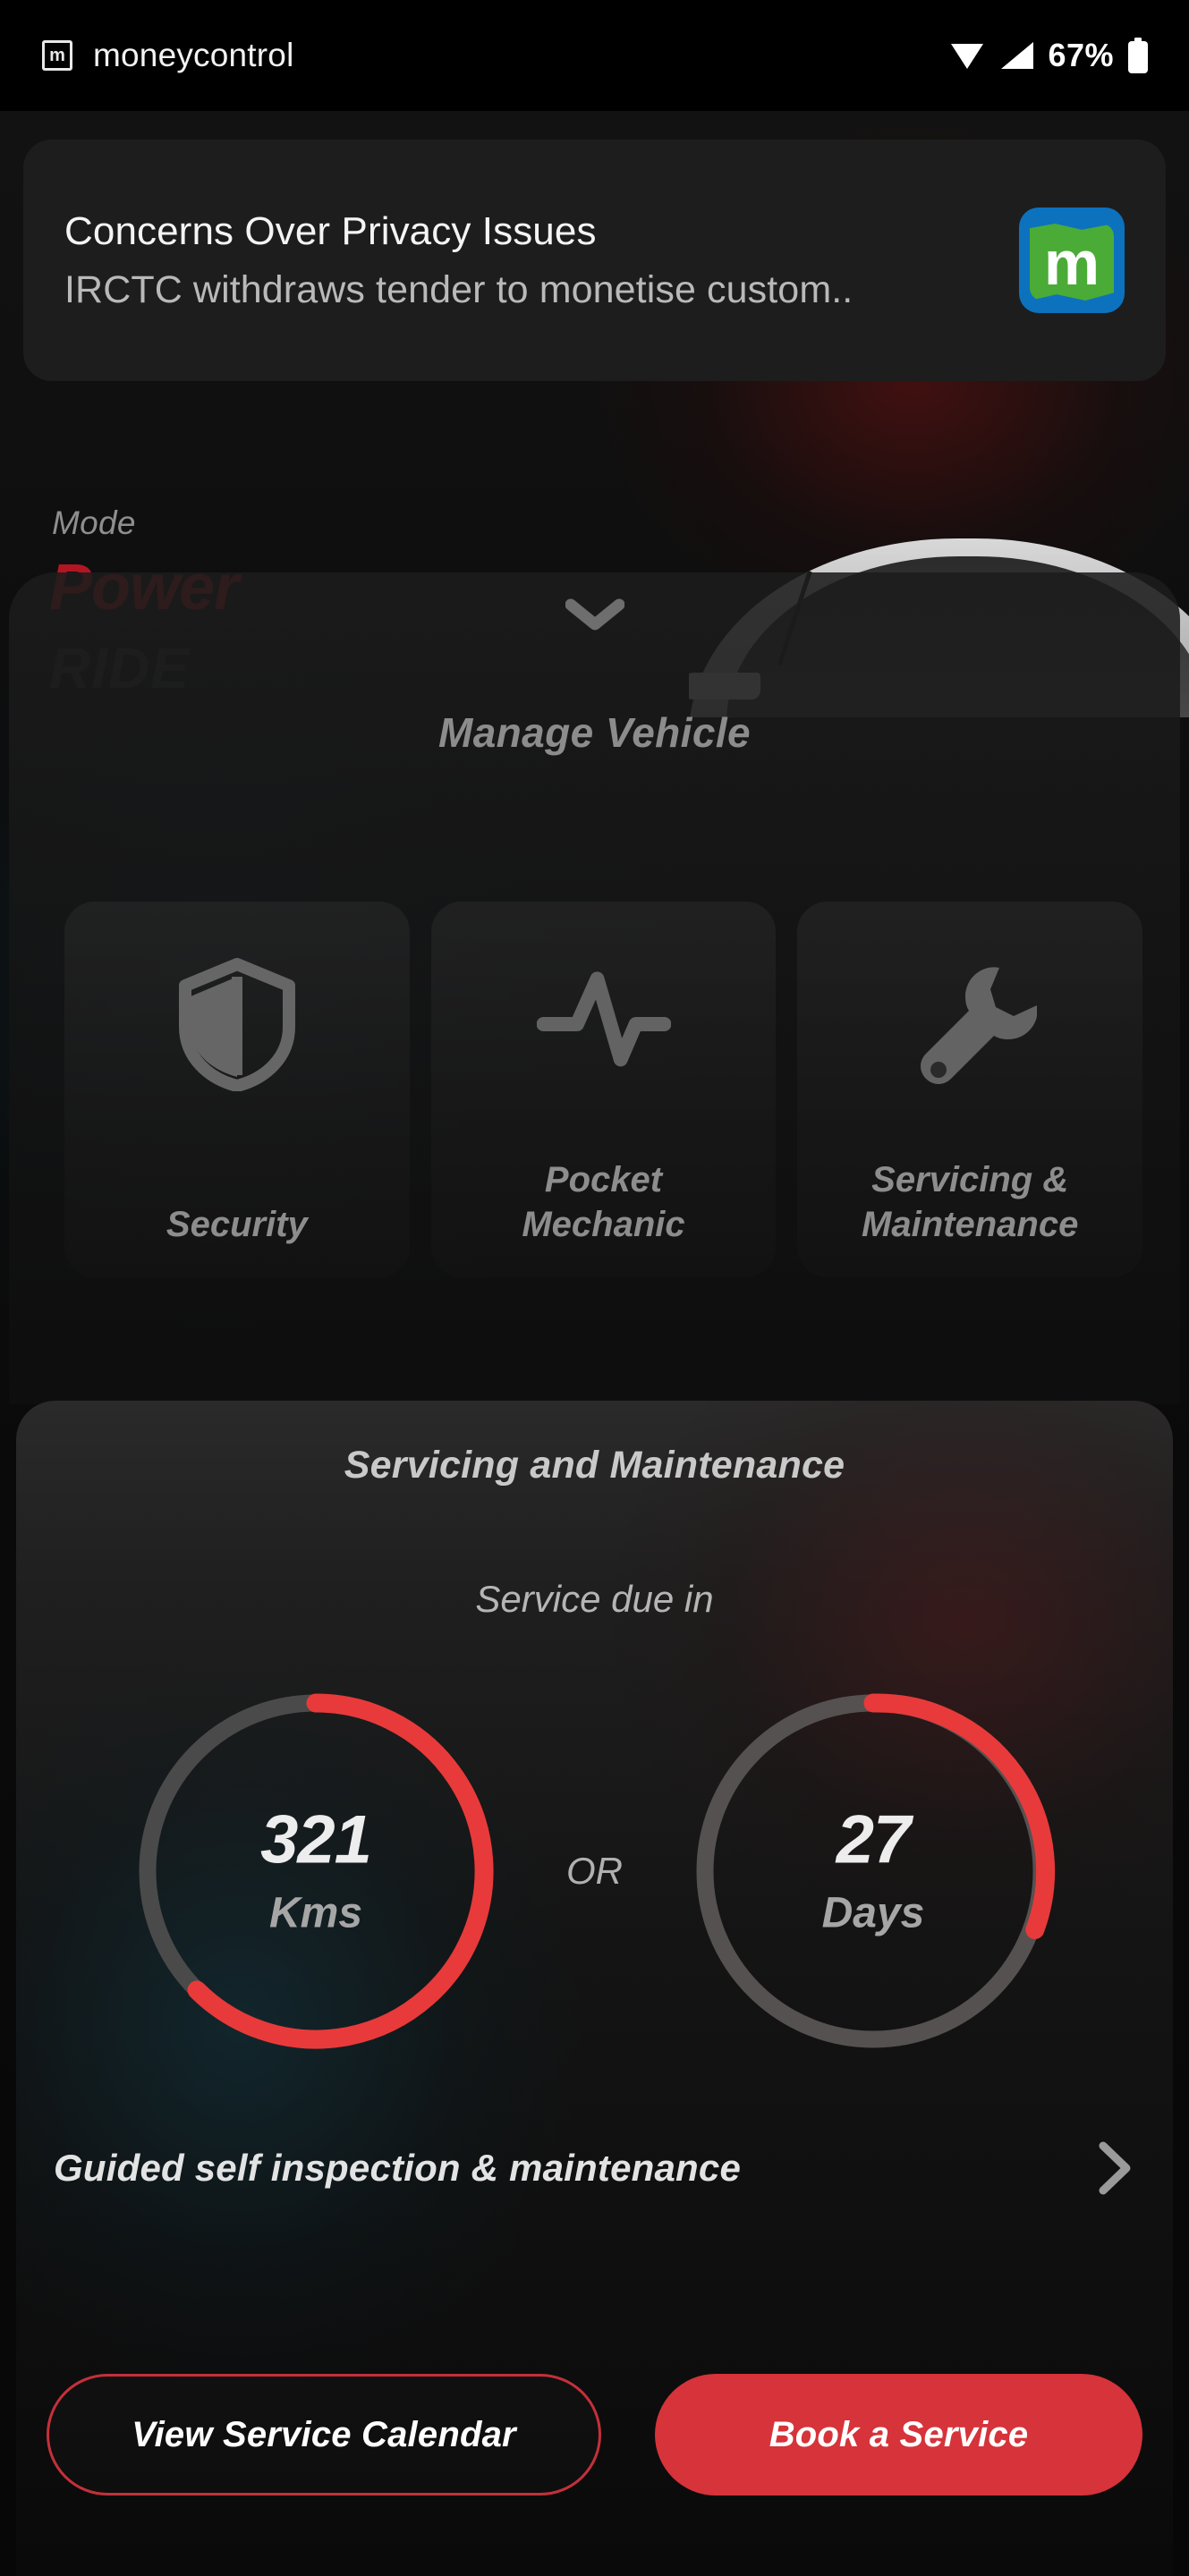 The height and width of the screenshot is (2576, 1189). Describe the element at coordinates (594, 1465) in the screenshot. I see `sheet-title: Servicing and Maintenance` at that location.